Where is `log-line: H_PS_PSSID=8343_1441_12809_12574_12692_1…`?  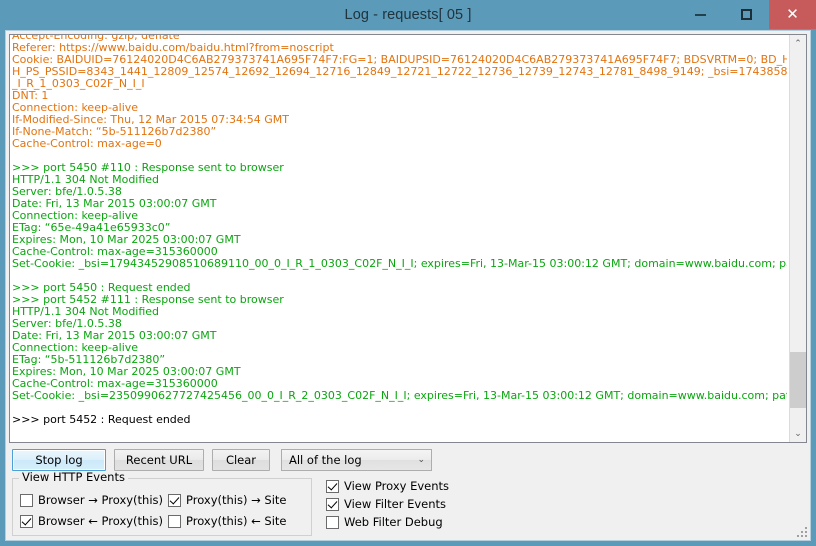
log-line: H_PS_PSSID=8343_1441_12809_12574_12692_1… is located at coordinates (399, 72).